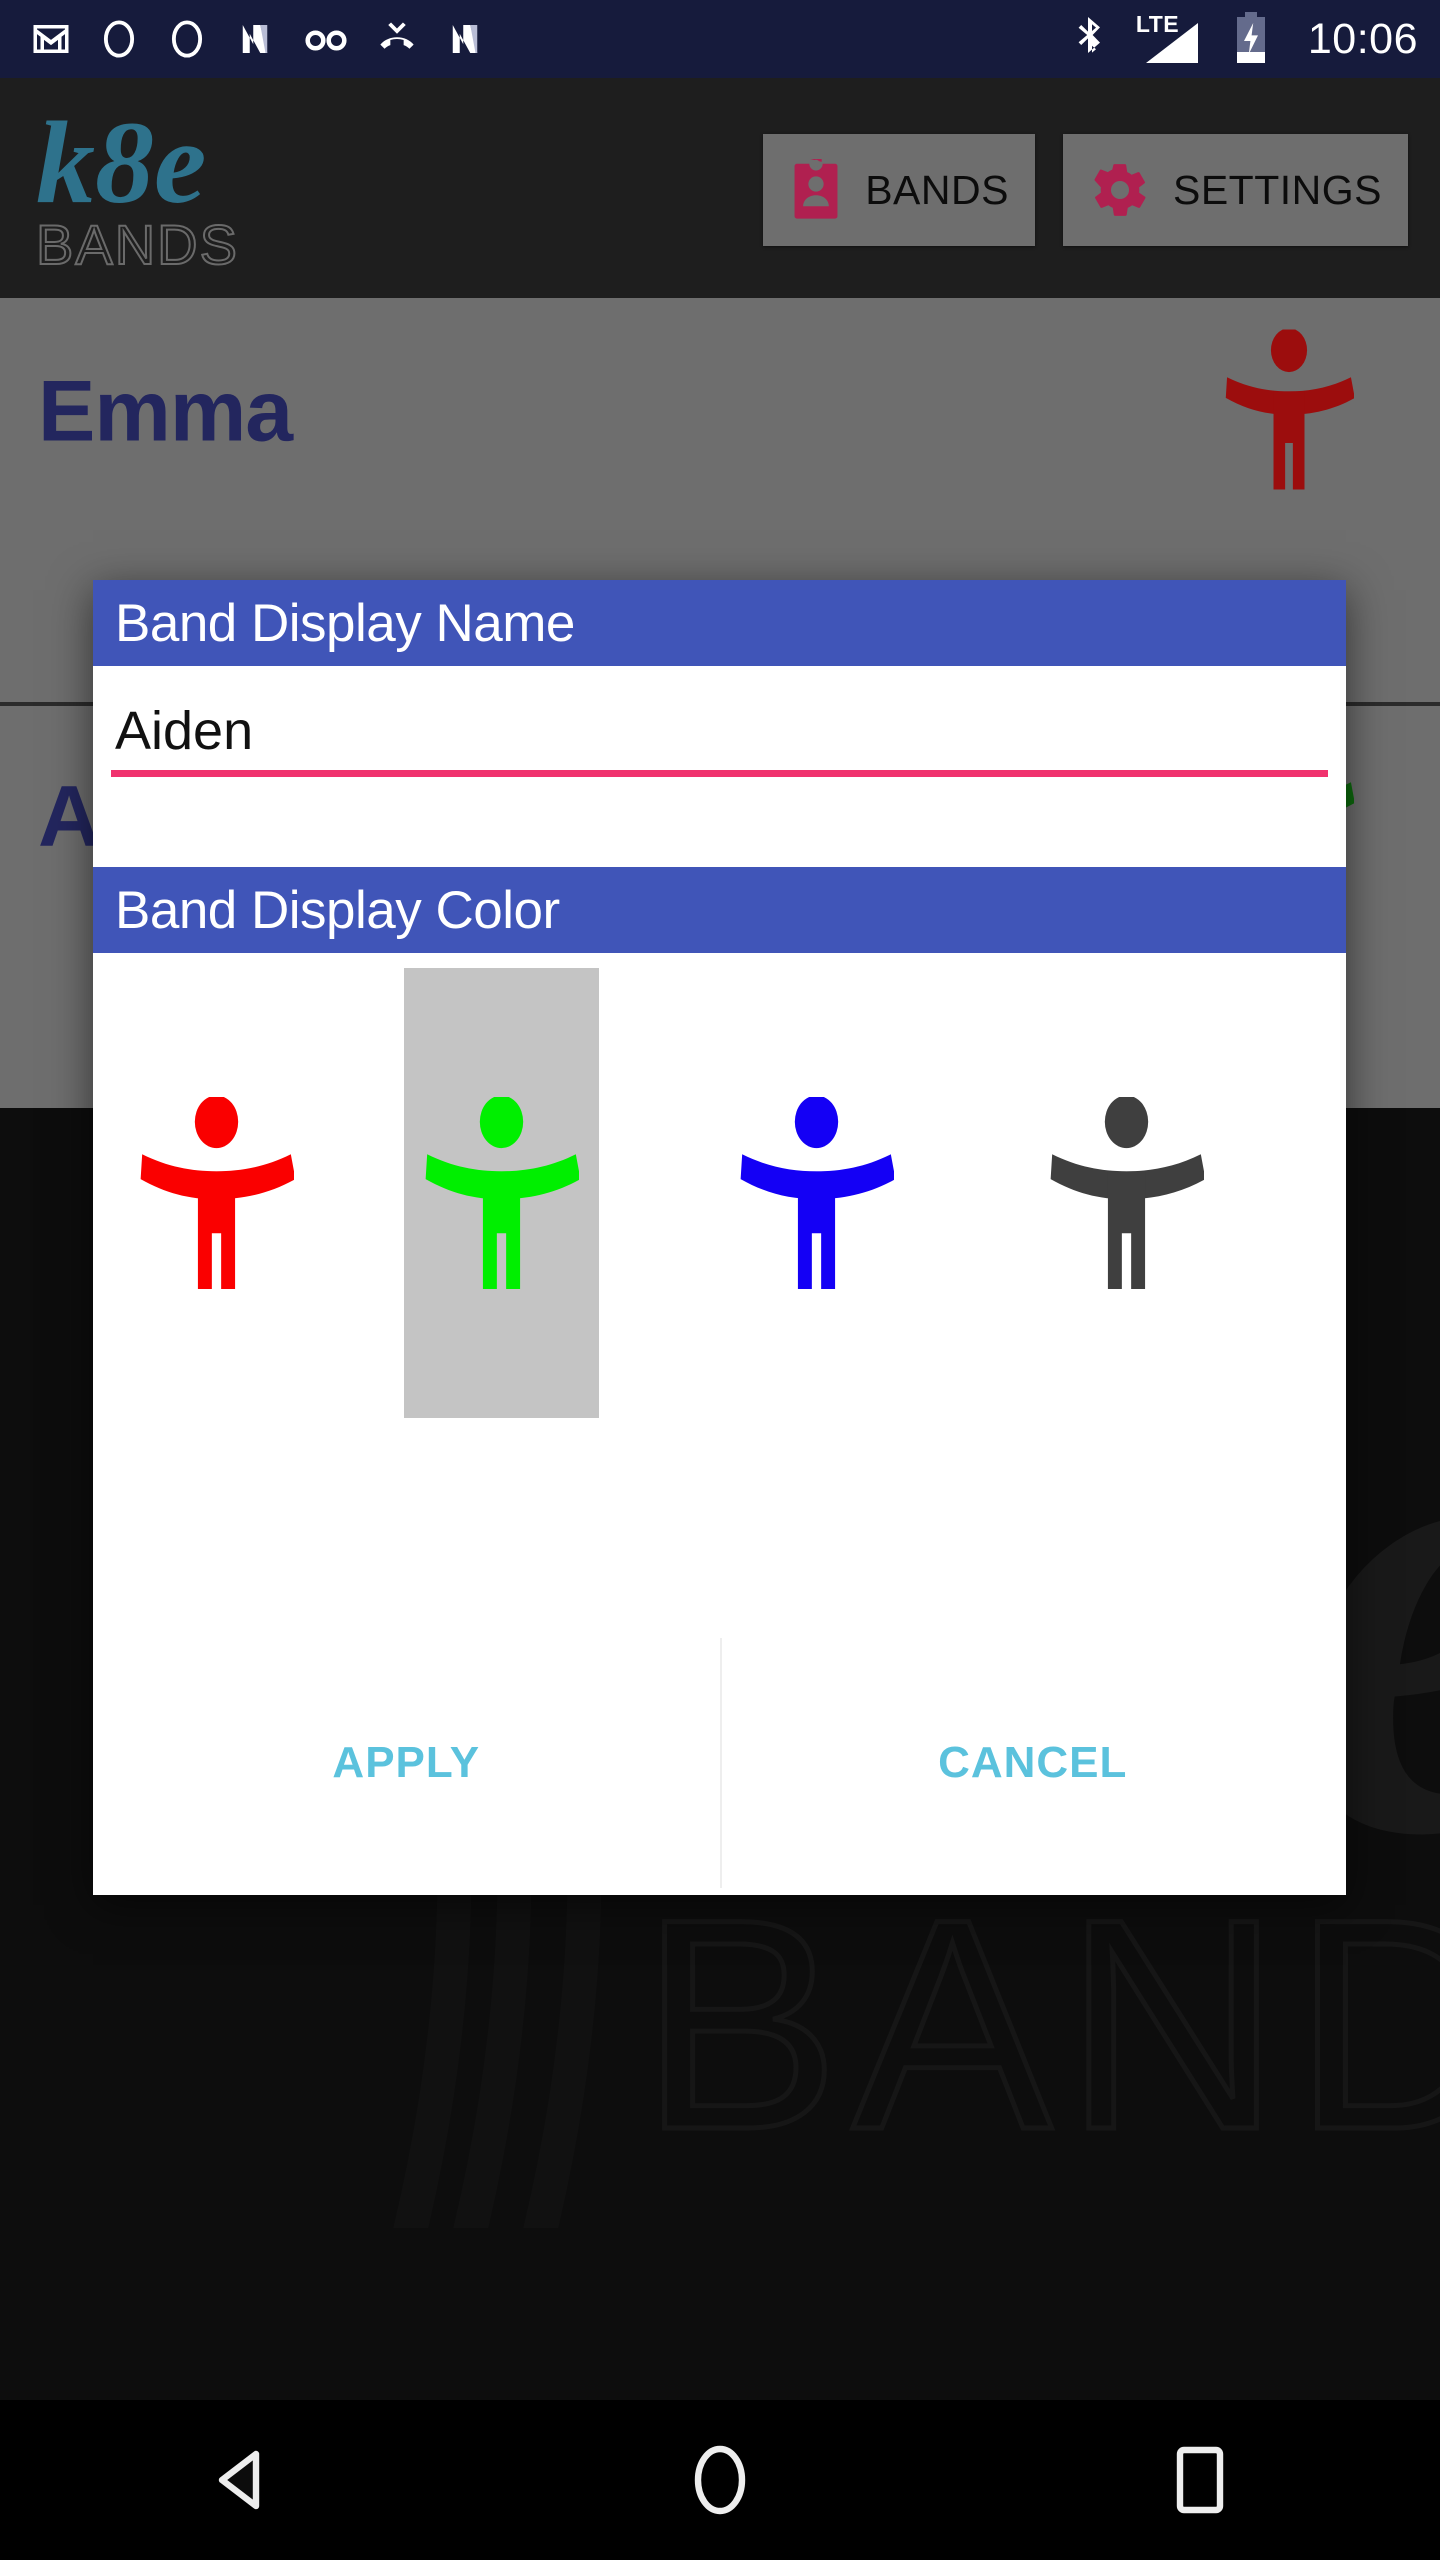 This screenshot has width=1440, height=2560. What do you see at coordinates (137, 244) in the screenshot?
I see `app-logo-secondary: BANDS` at bounding box center [137, 244].